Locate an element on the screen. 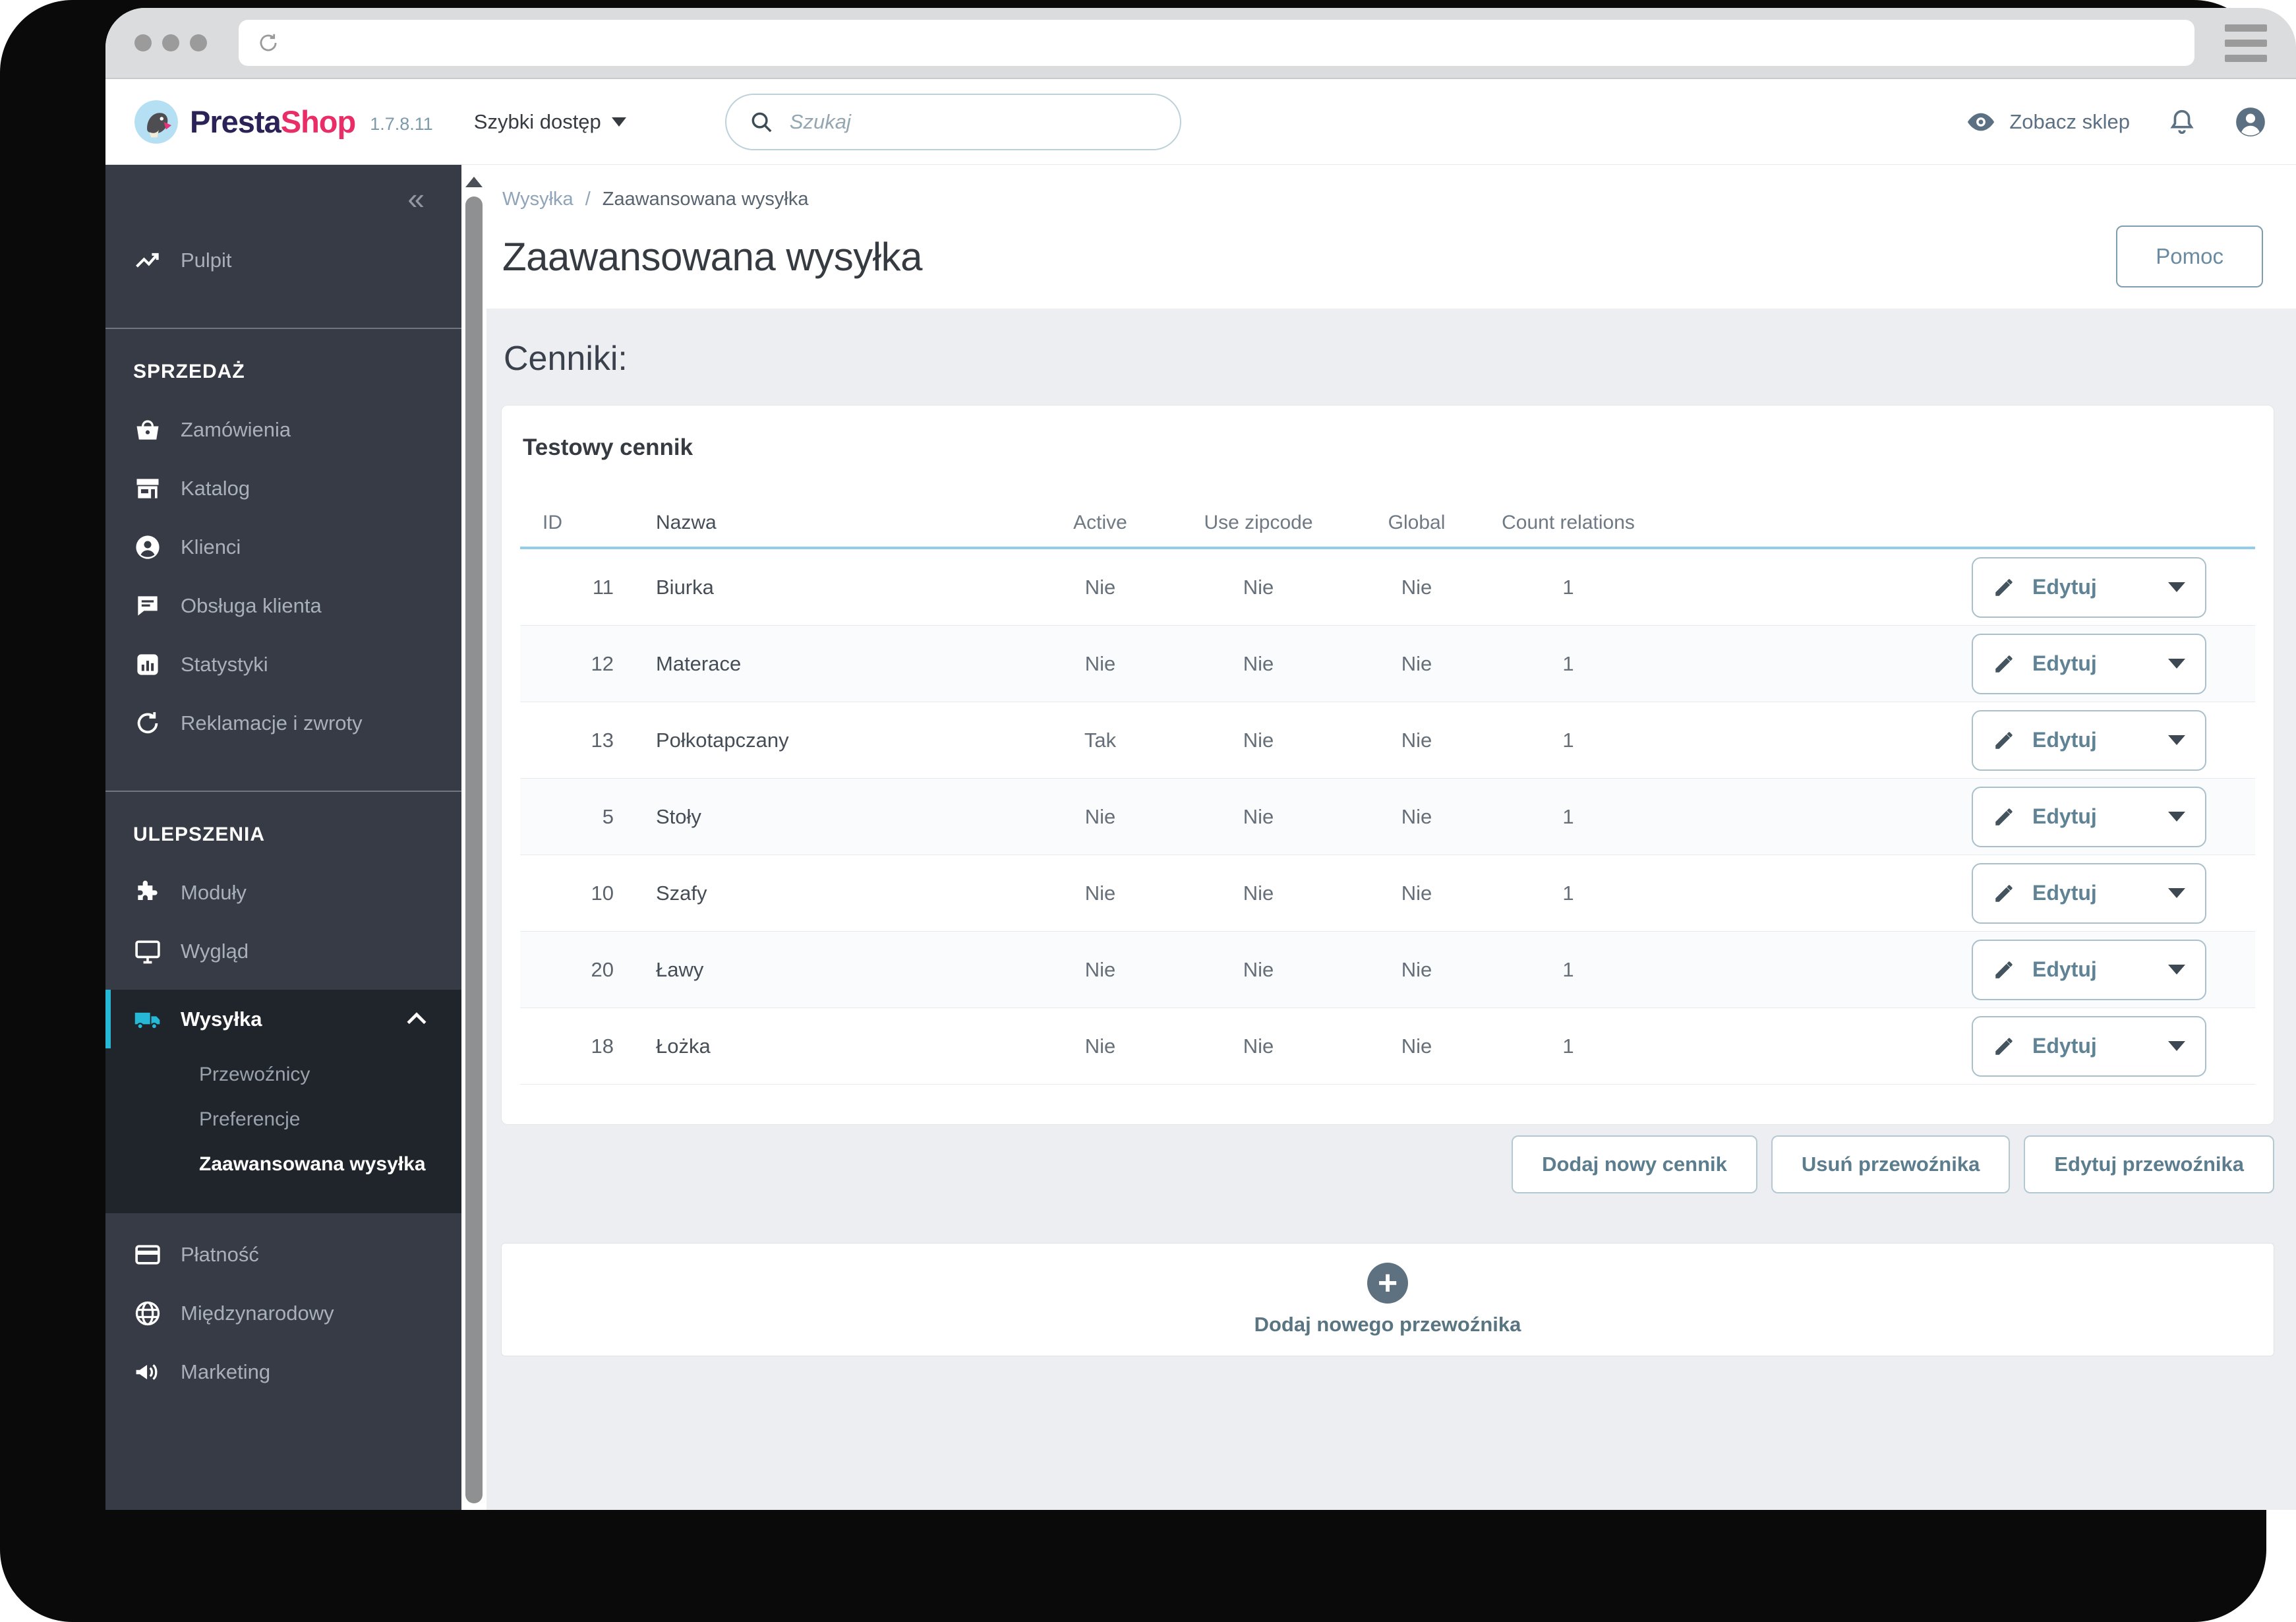 Image resolution: width=2296 pixels, height=1622 pixels. sidebar-item-label: Wysyłka is located at coordinates (221, 1019).